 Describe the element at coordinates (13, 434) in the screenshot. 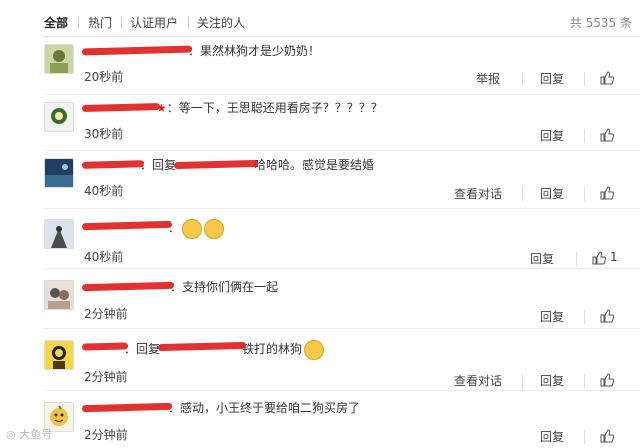

I see `watermark-icon: ◎` at that location.